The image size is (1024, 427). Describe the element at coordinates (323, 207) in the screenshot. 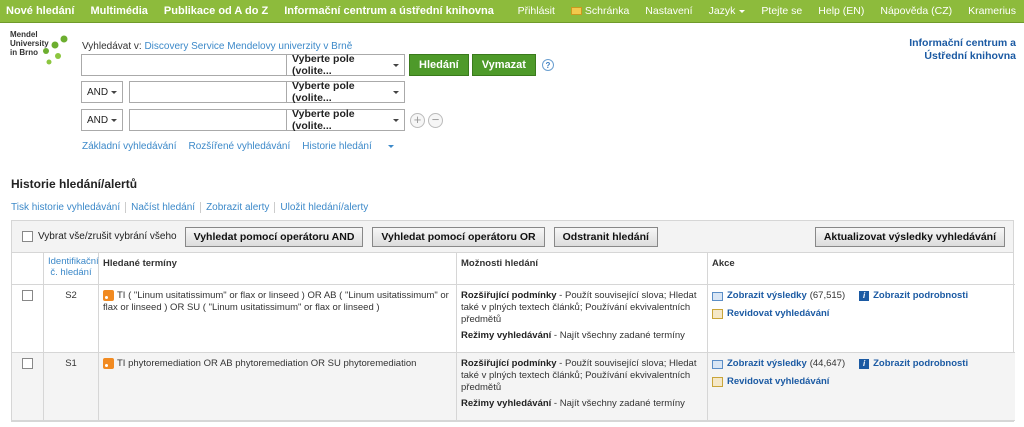

I see `save-searches-link: Uložit hledání/alerty` at that location.